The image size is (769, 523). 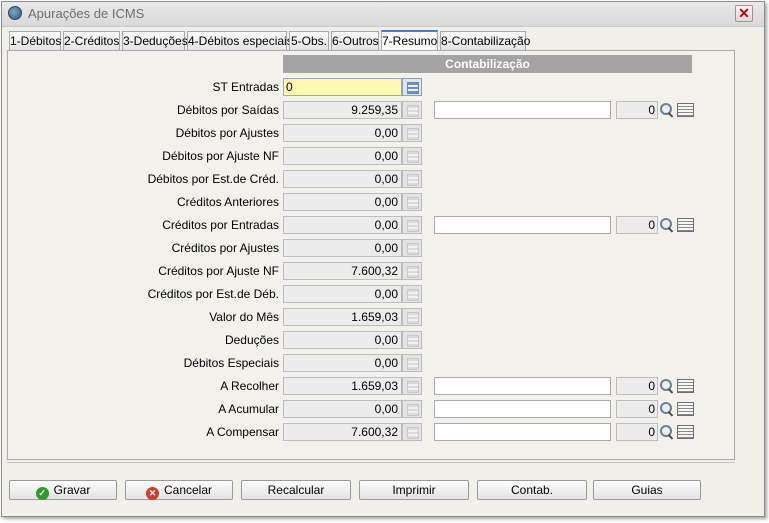 I want to click on row-label: Créditos por Ajustes, so click(x=225, y=248).